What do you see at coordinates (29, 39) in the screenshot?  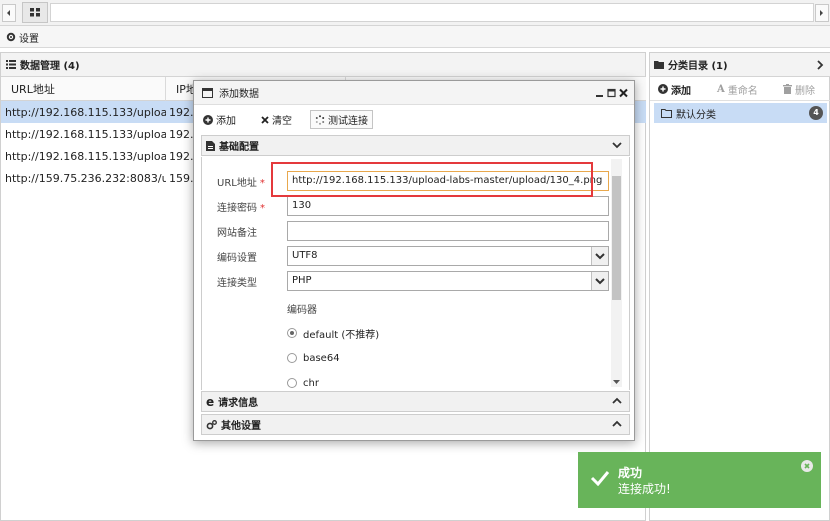 I see `settings-label: 设置` at bounding box center [29, 39].